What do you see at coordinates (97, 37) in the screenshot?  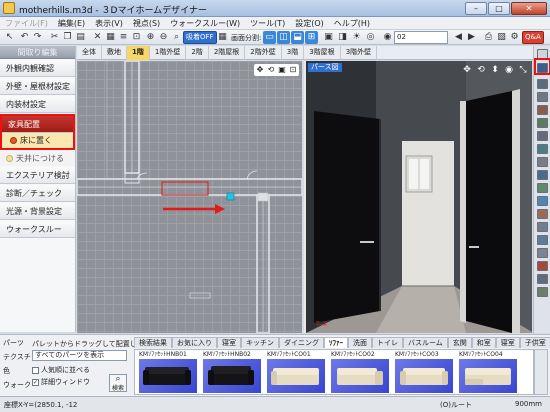 I see `delete-icon: ✕` at bounding box center [97, 37].